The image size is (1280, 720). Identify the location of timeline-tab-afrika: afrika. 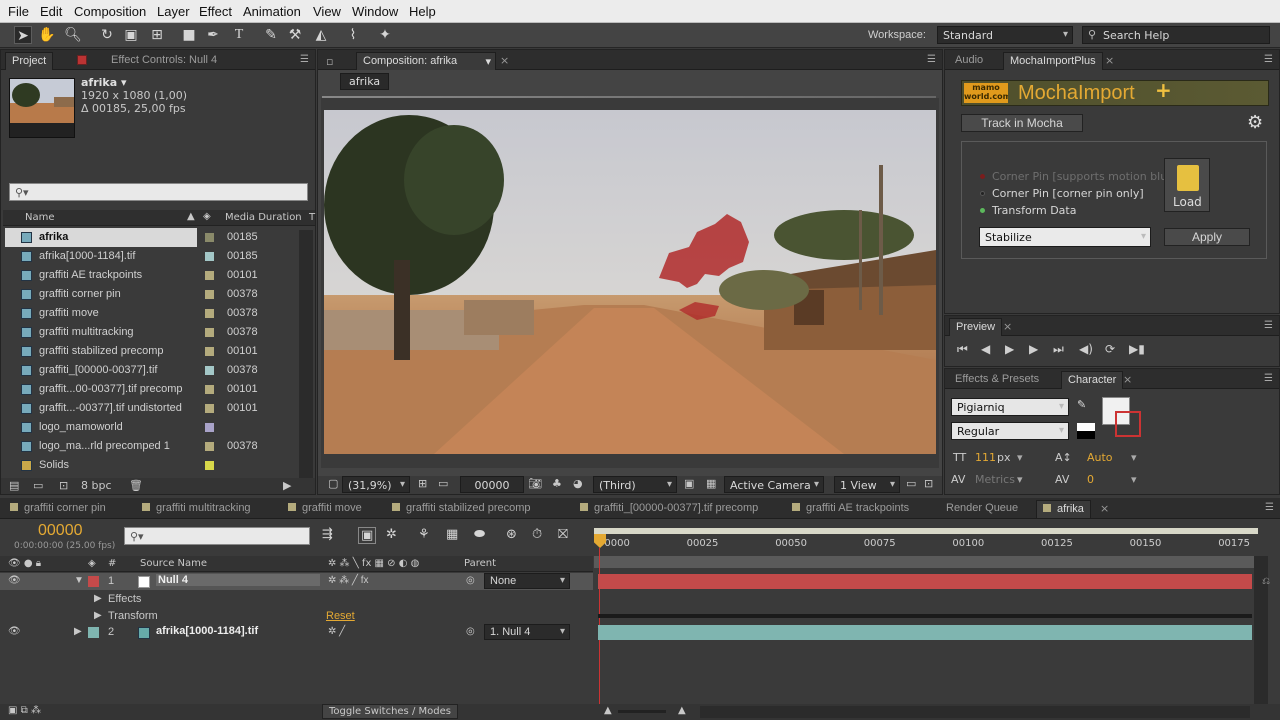
(1063, 509).